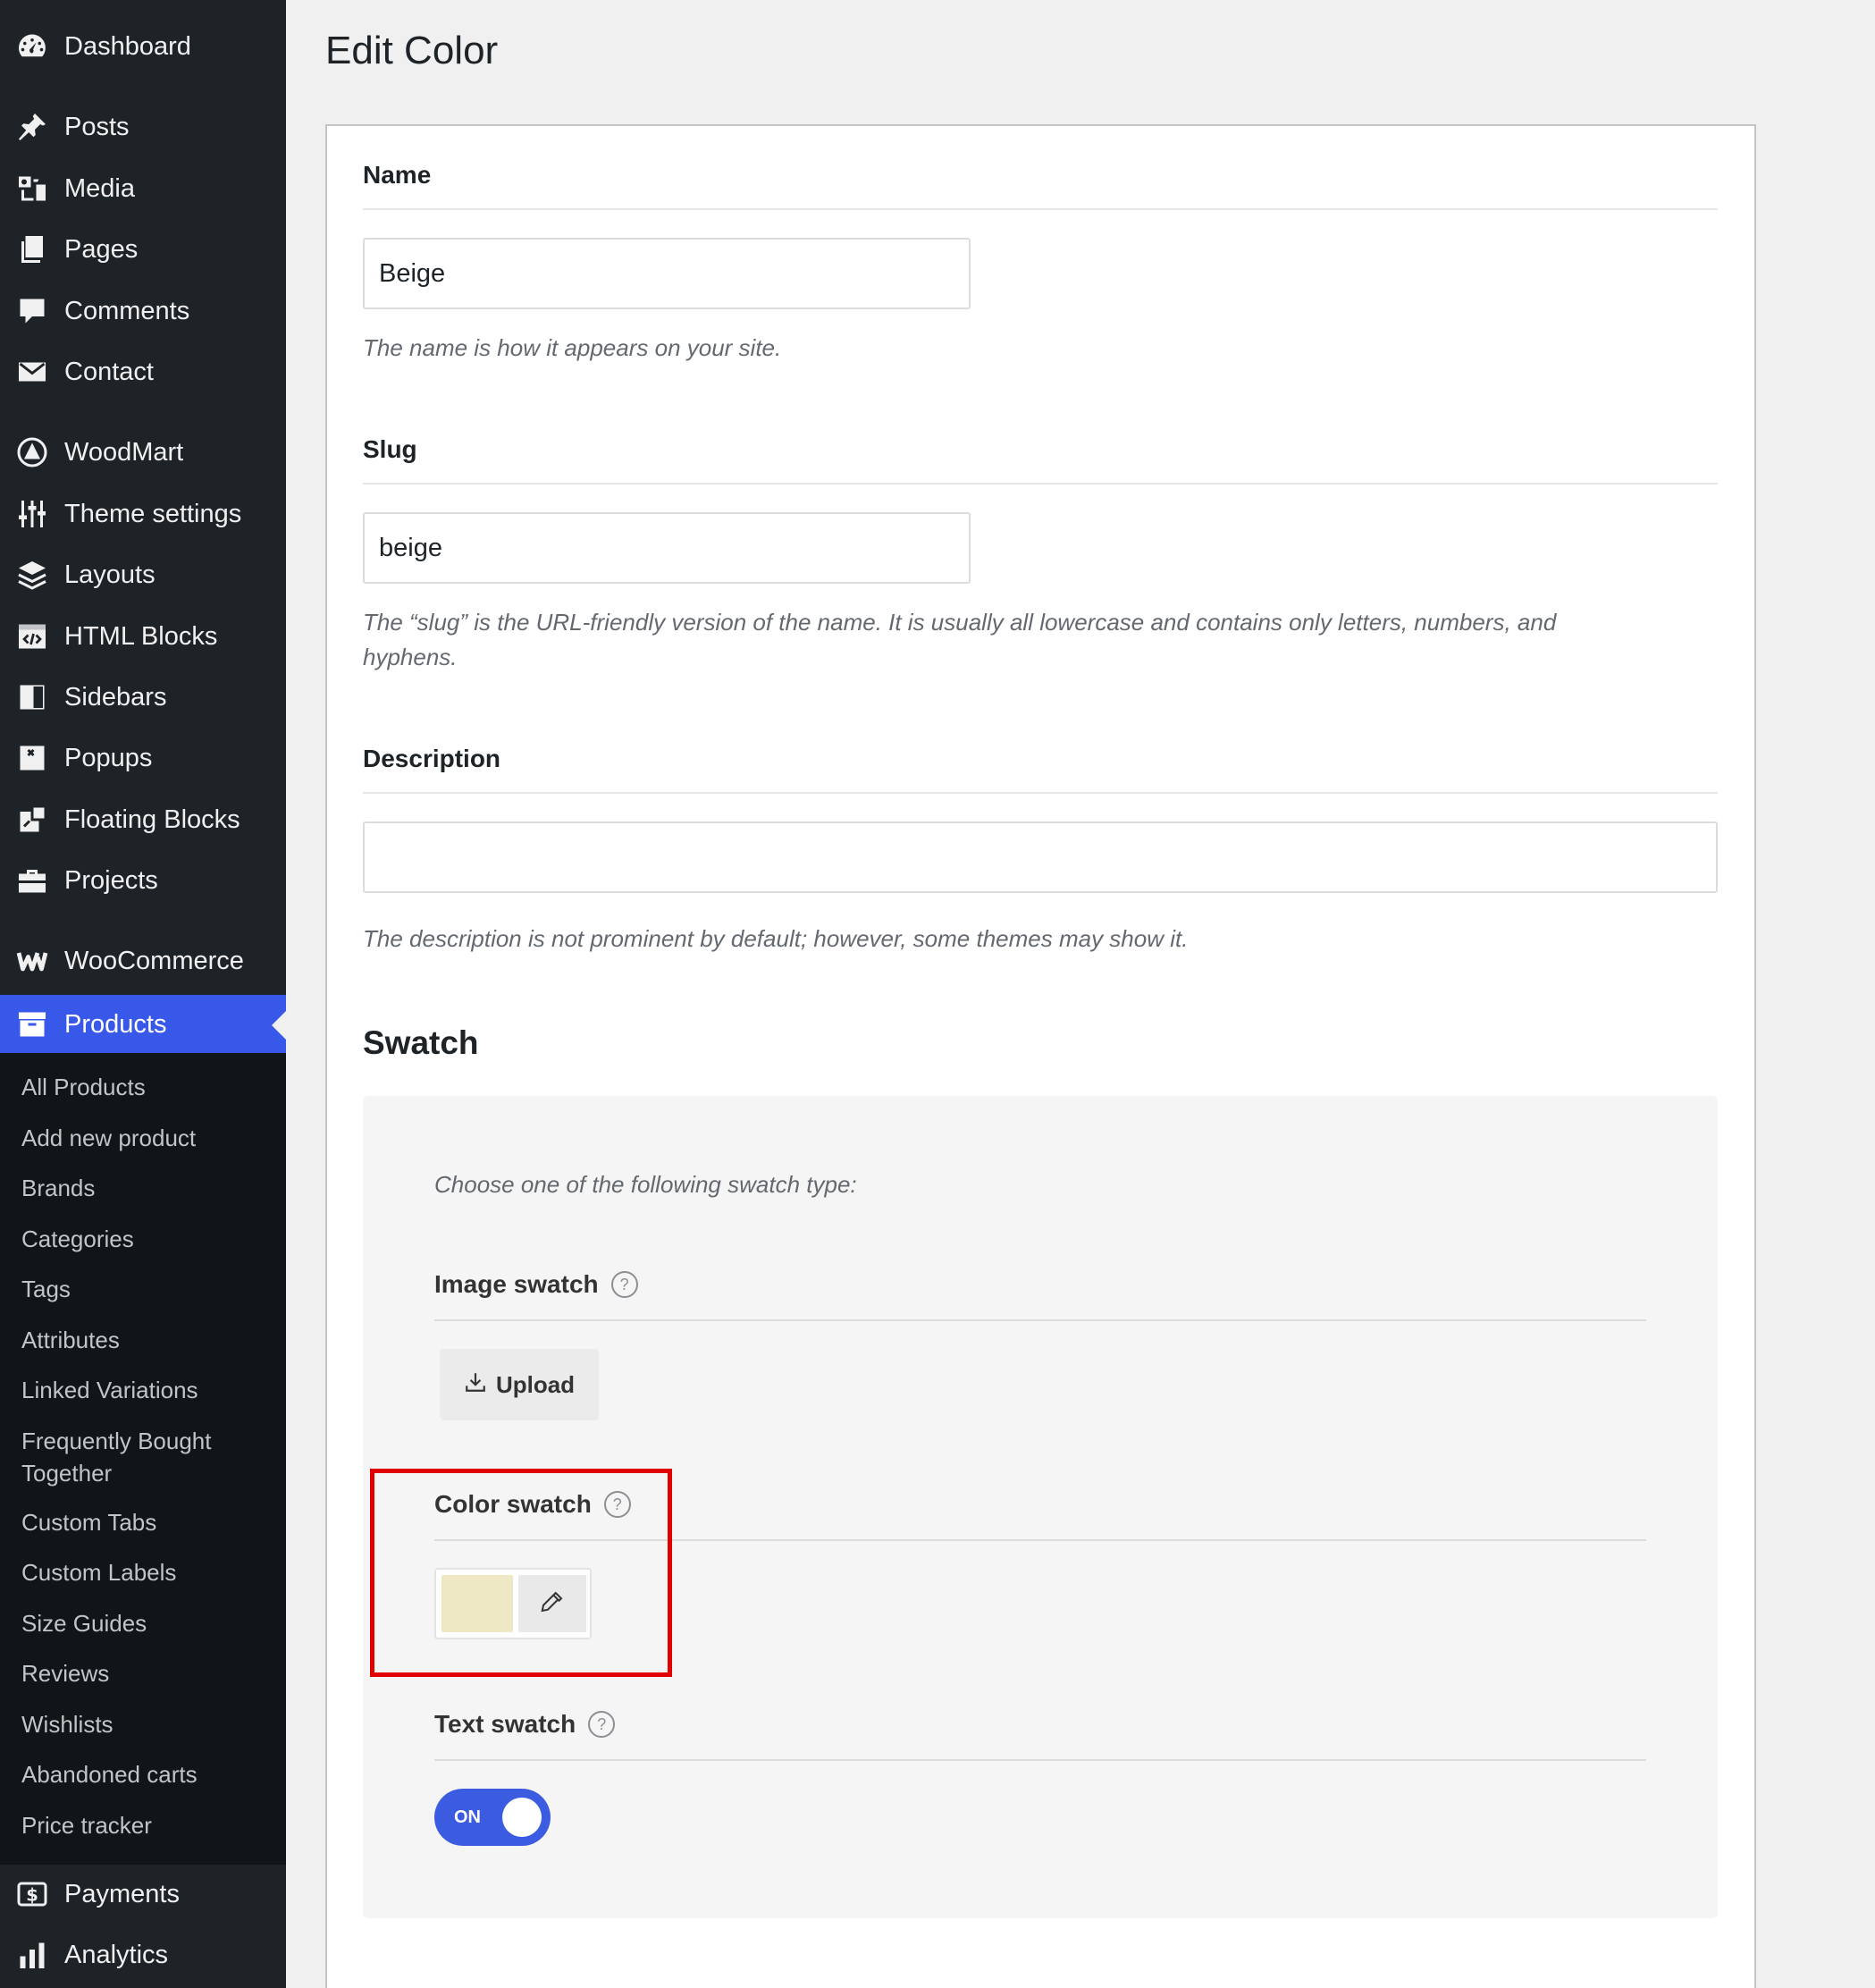 The width and height of the screenshot is (1875, 1988). What do you see at coordinates (151, 1522) in the screenshot?
I see `submenu-custom-tabs: Custom Tabs` at bounding box center [151, 1522].